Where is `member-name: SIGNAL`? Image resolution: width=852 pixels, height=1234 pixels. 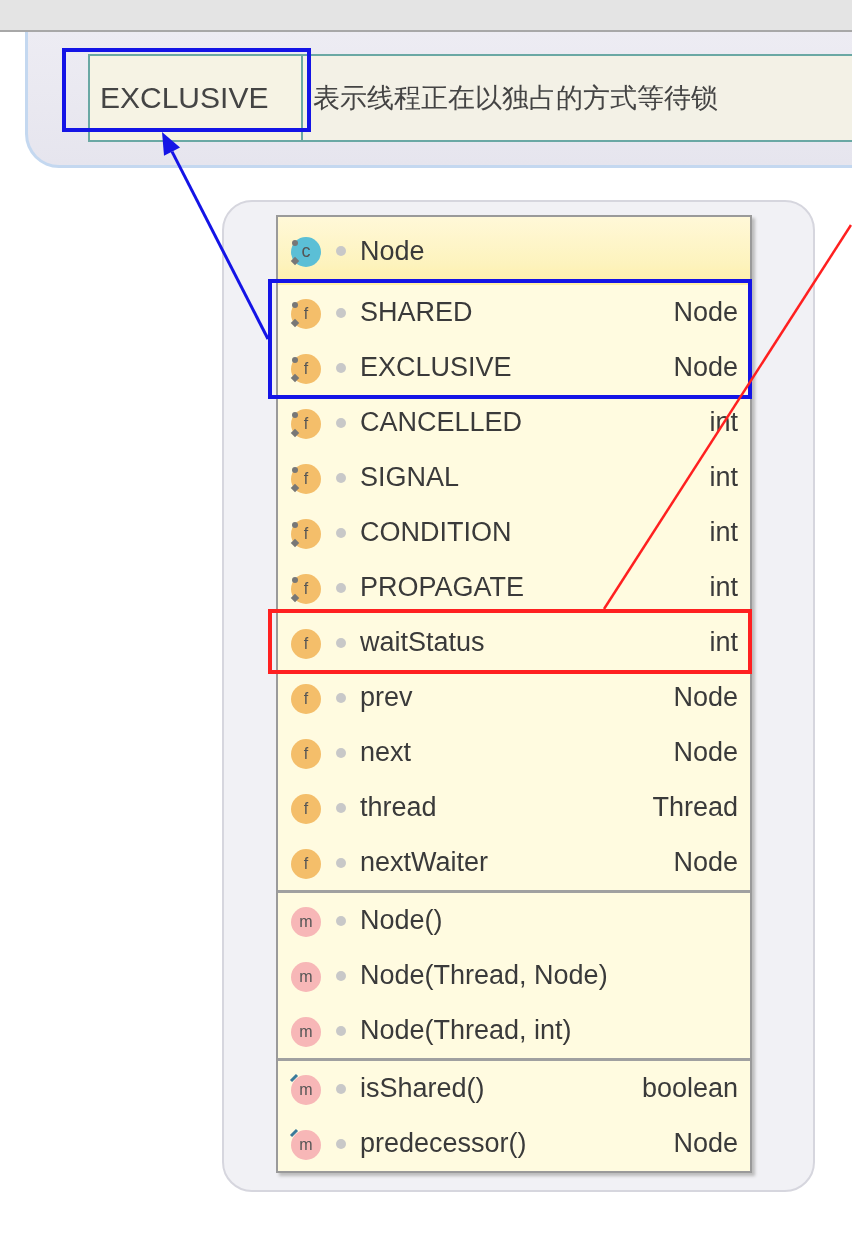 member-name: SIGNAL is located at coordinates (410, 477).